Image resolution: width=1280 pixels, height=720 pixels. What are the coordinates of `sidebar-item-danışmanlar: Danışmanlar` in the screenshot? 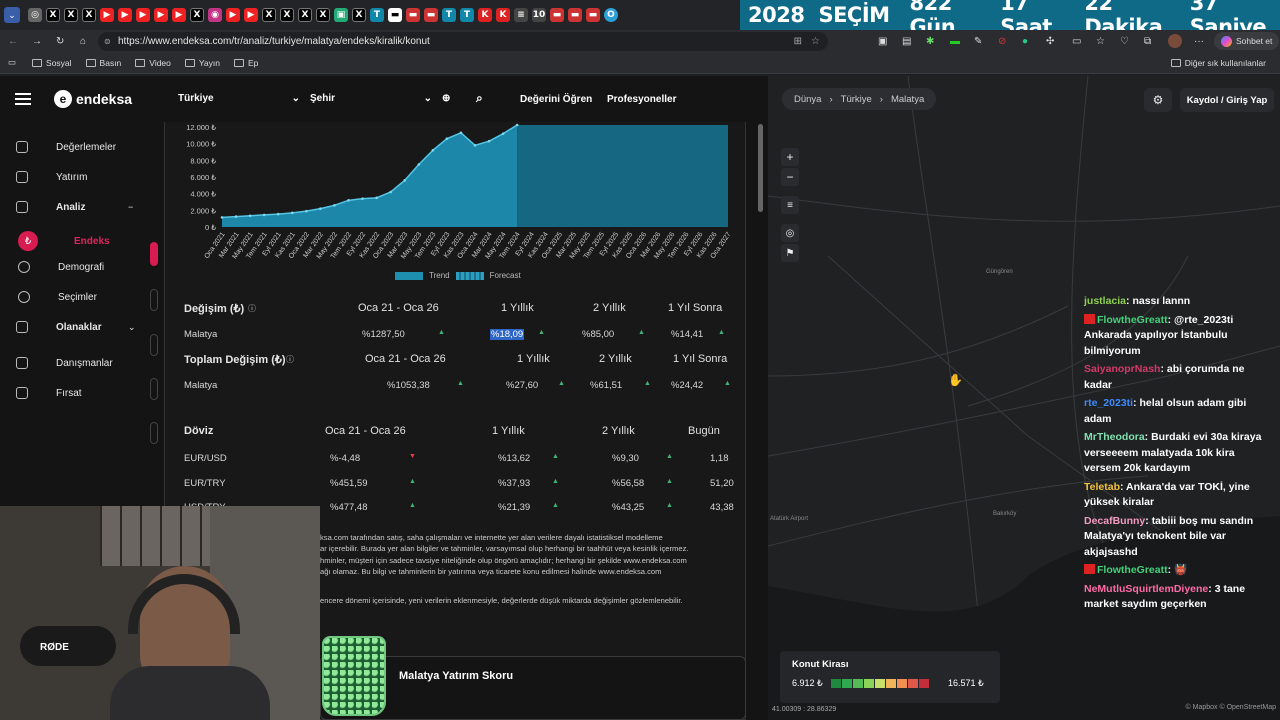 It's located at (64, 363).